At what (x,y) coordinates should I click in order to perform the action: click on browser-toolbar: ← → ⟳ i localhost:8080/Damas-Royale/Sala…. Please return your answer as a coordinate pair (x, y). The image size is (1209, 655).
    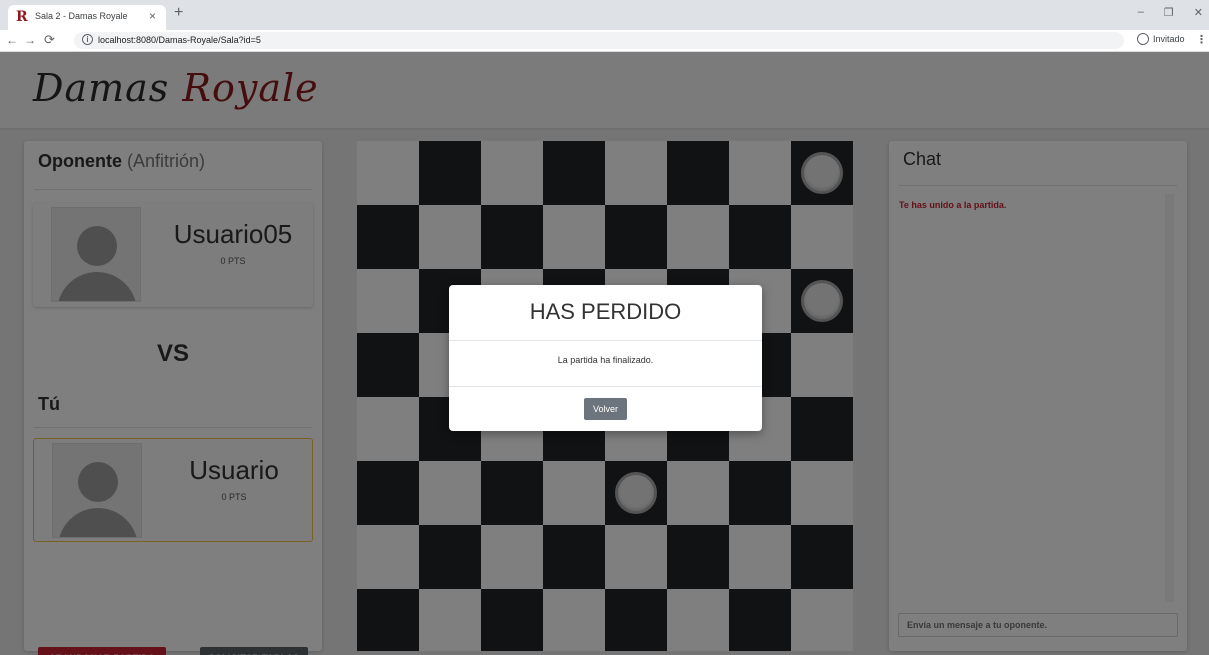
    Looking at the image, I should click on (604, 41).